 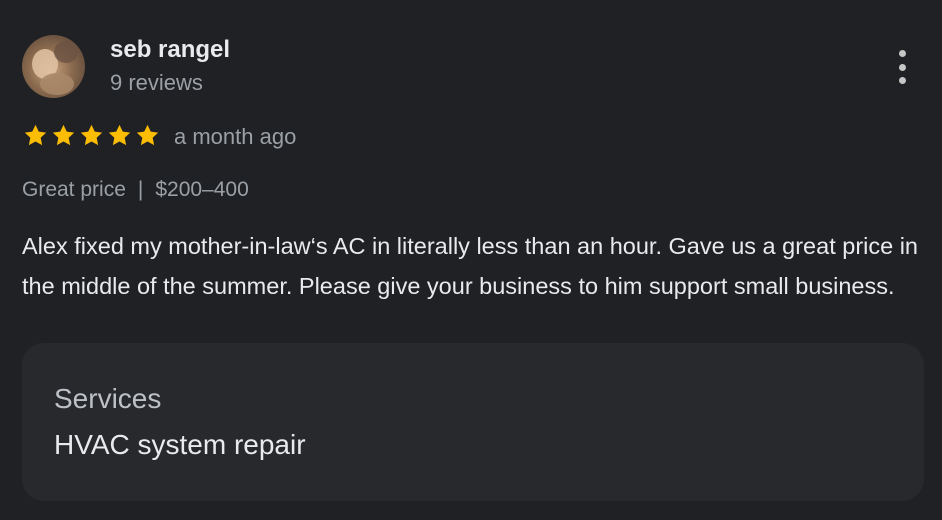 What do you see at coordinates (135, 190) in the screenshot?
I see `review-attributes: Great price | $200–400` at bounding box center [135, 190].